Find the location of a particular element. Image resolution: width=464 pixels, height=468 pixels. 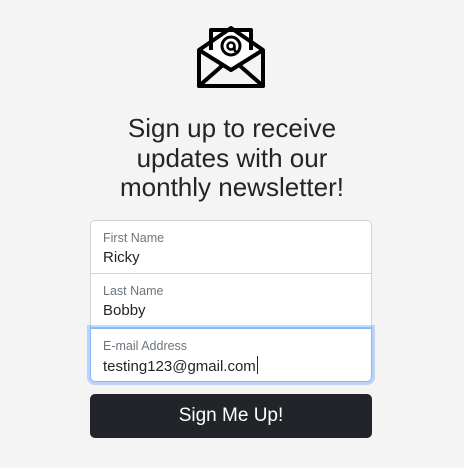

headline-line-2: updates with our is located at coordinates (232, 157).